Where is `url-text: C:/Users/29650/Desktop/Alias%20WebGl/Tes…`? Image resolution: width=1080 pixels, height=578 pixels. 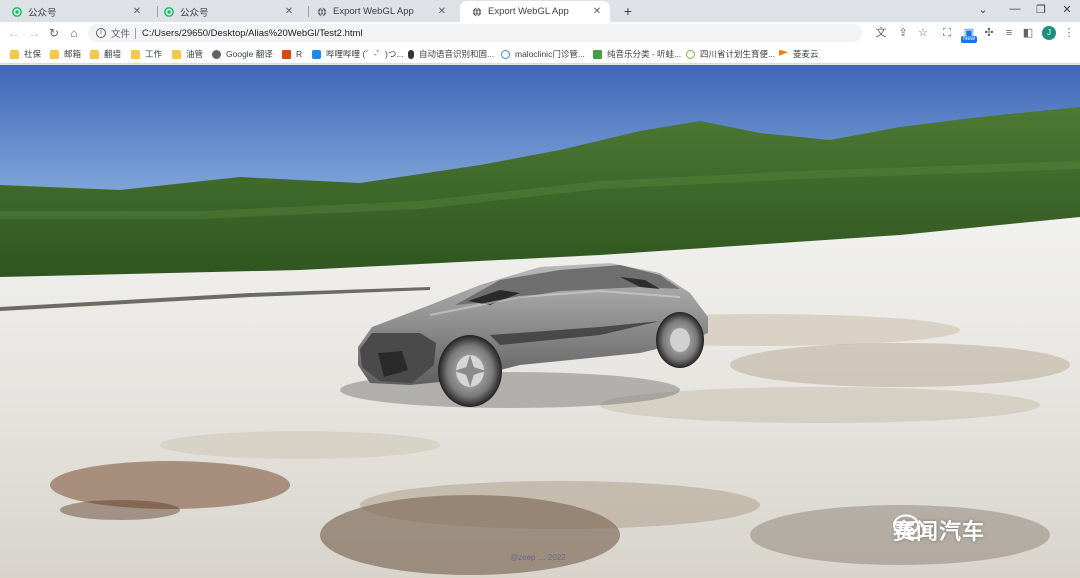
url-text: C:/Users/29650/Desktop/Alias%20WebGl/Tes… is located at coordinates (252, 33).